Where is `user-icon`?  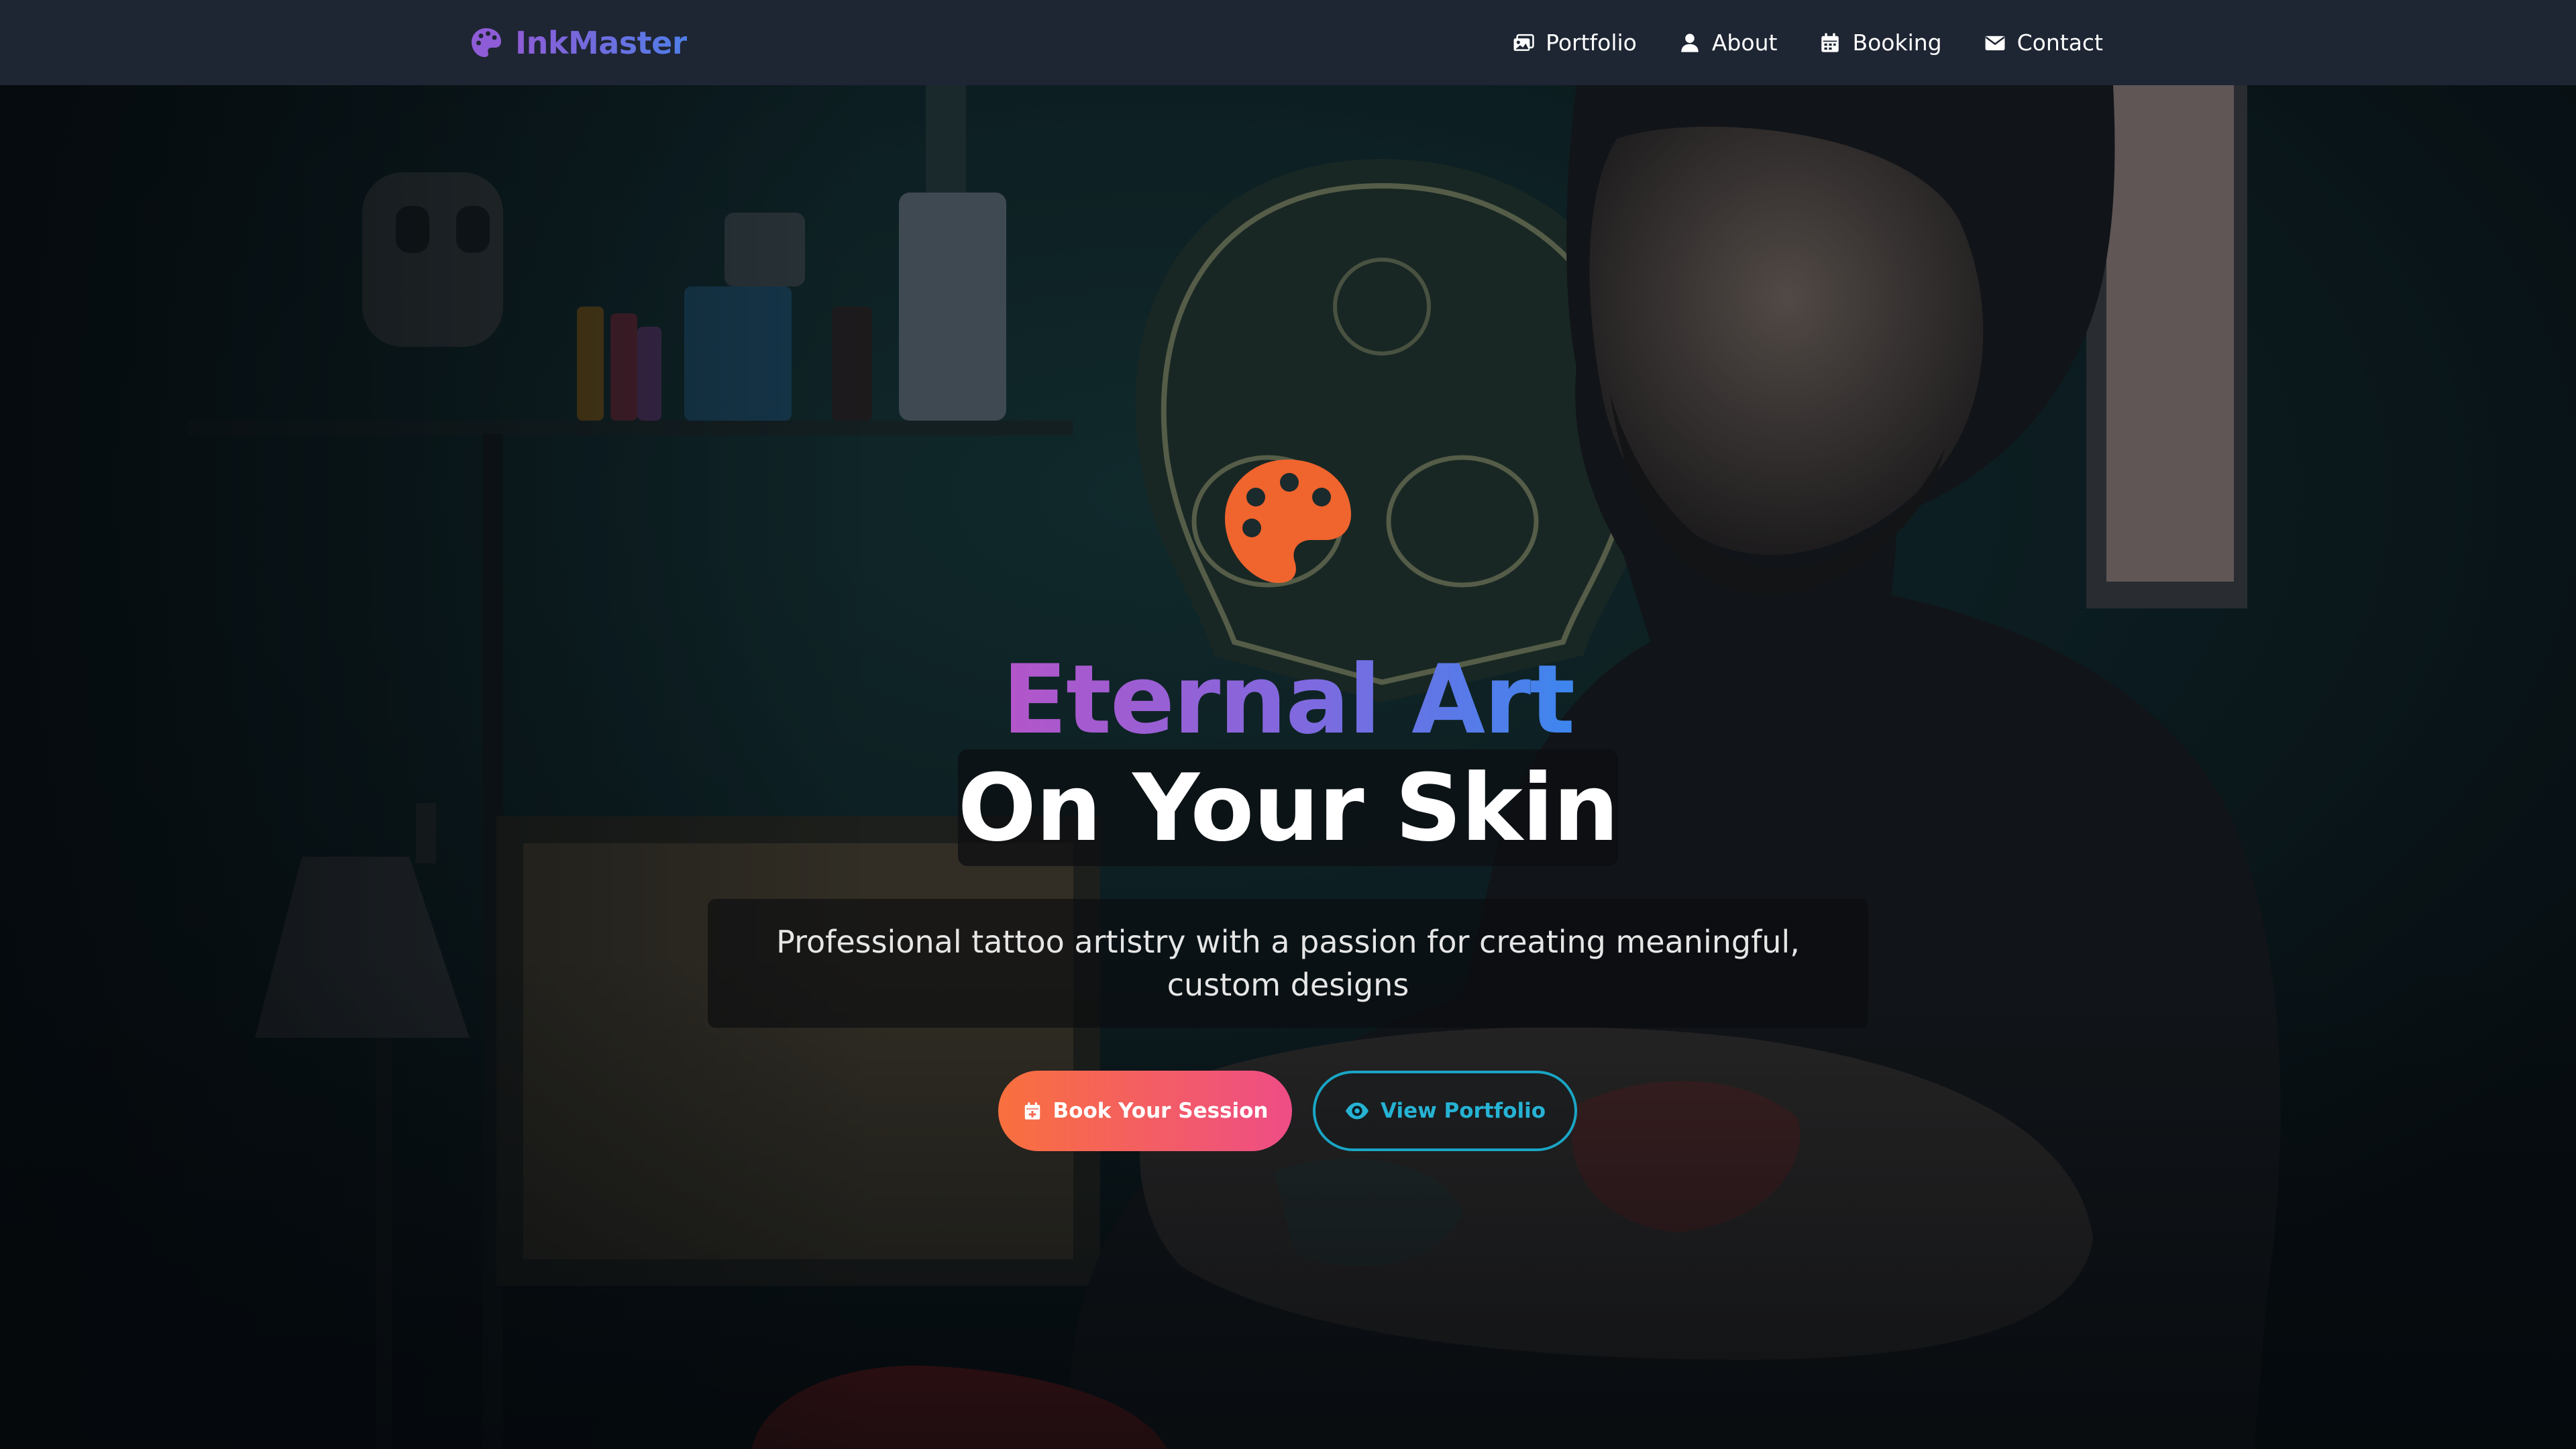 user-icon is located at coordinates (1690, 42).